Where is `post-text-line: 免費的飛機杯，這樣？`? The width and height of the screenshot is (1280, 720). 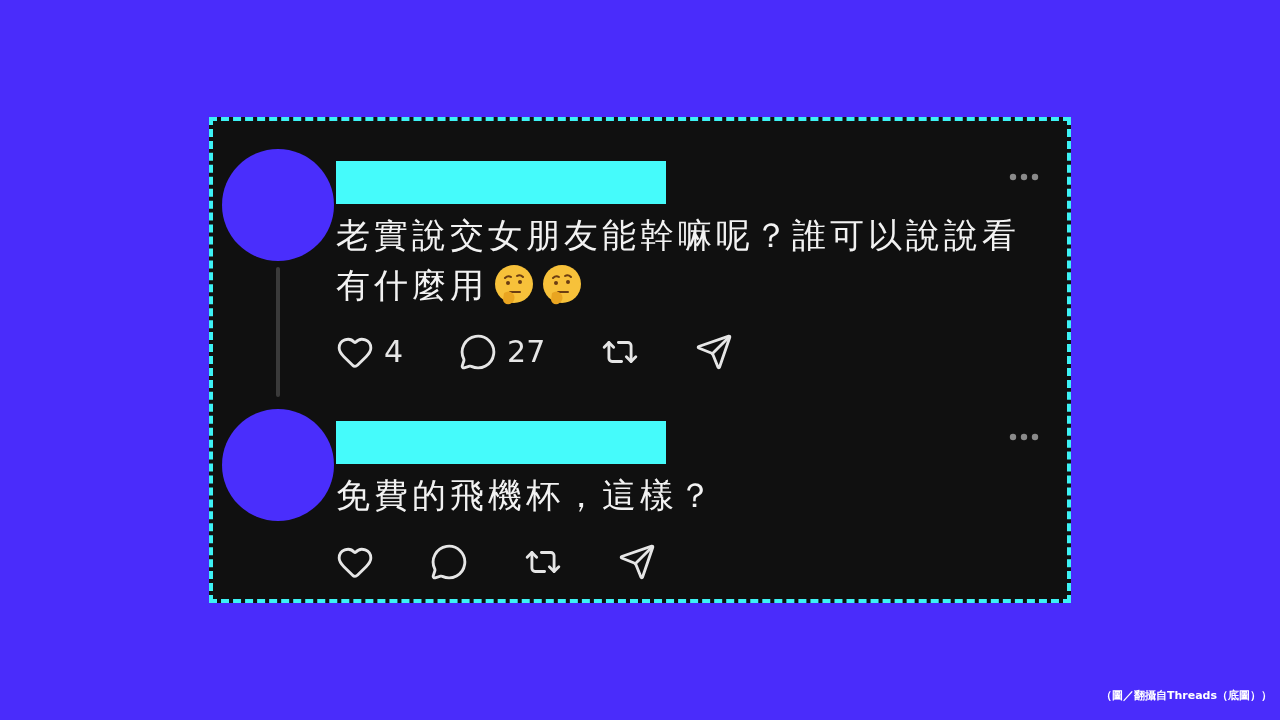 post-text-line: 免費的飛機杯，這樣？ is located at coordinates (526, 495).